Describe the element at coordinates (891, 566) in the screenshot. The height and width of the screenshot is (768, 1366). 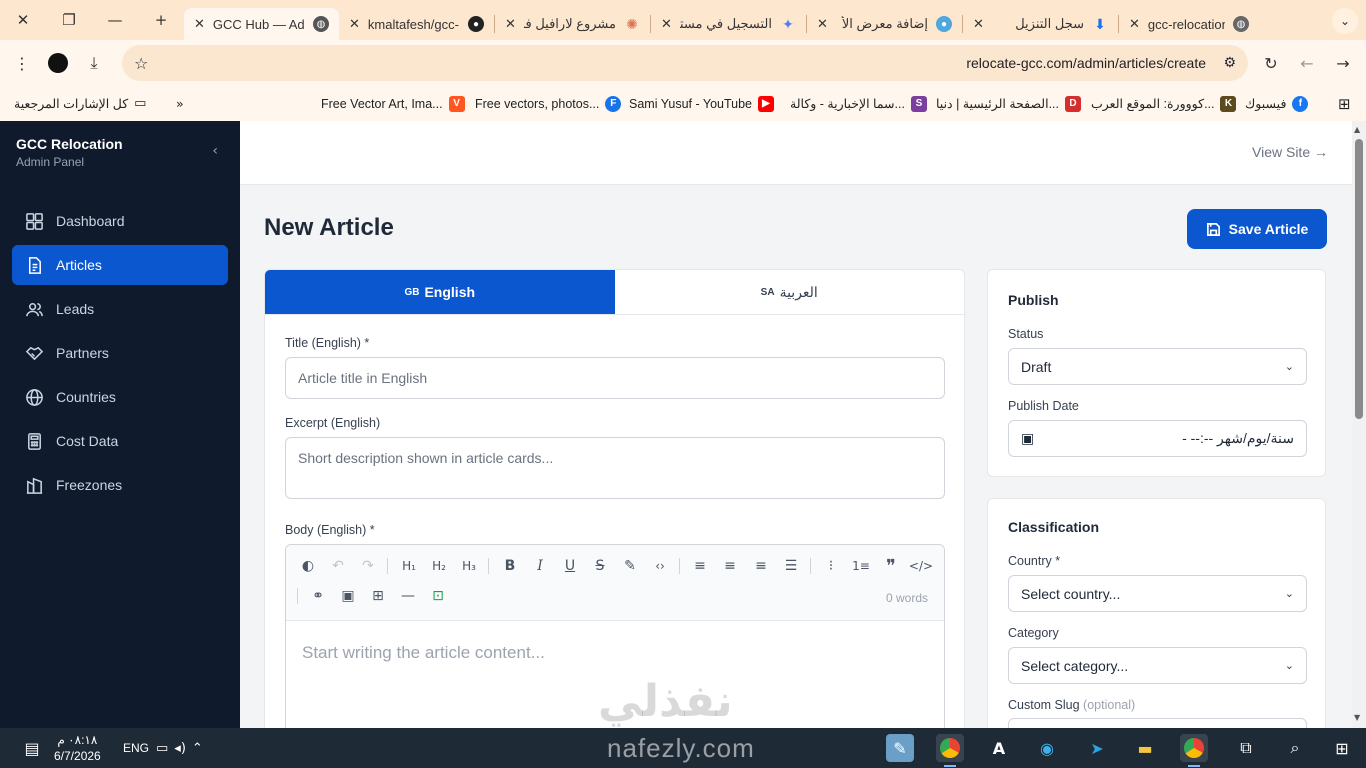
I see `blockquote-icon: ❞` at that location.